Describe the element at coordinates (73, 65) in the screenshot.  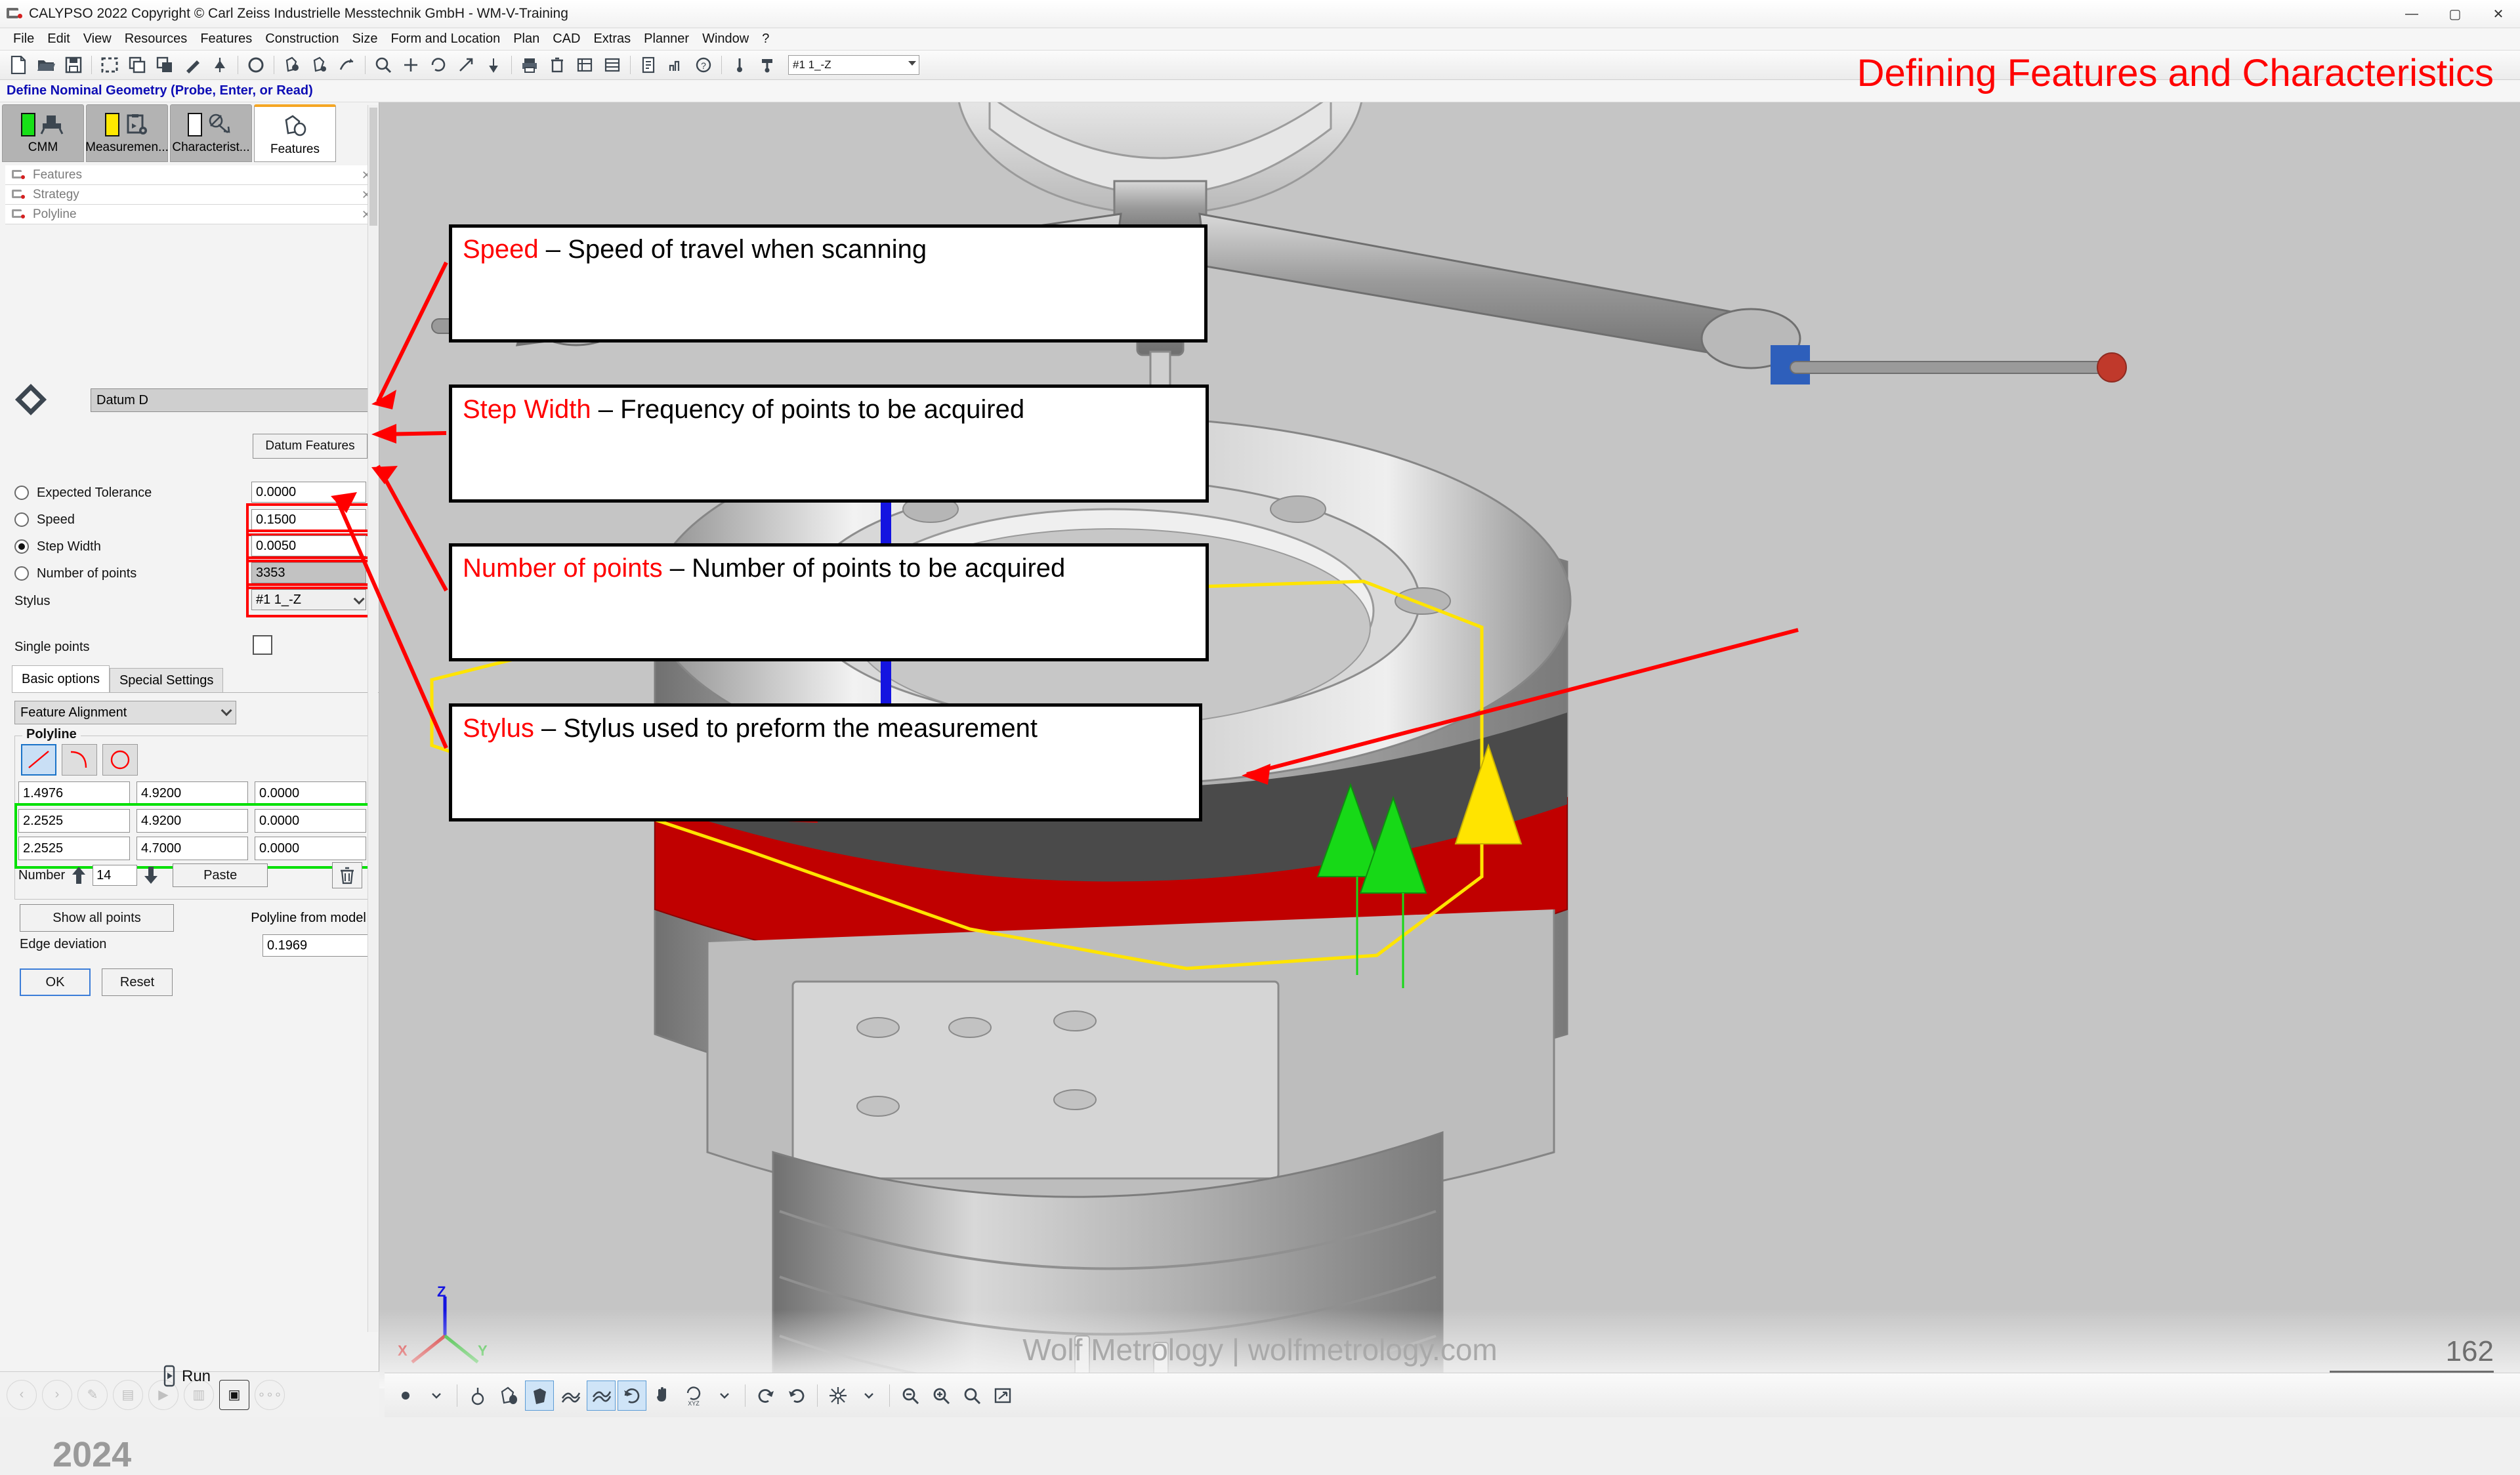
I see `save-icon` at that location.